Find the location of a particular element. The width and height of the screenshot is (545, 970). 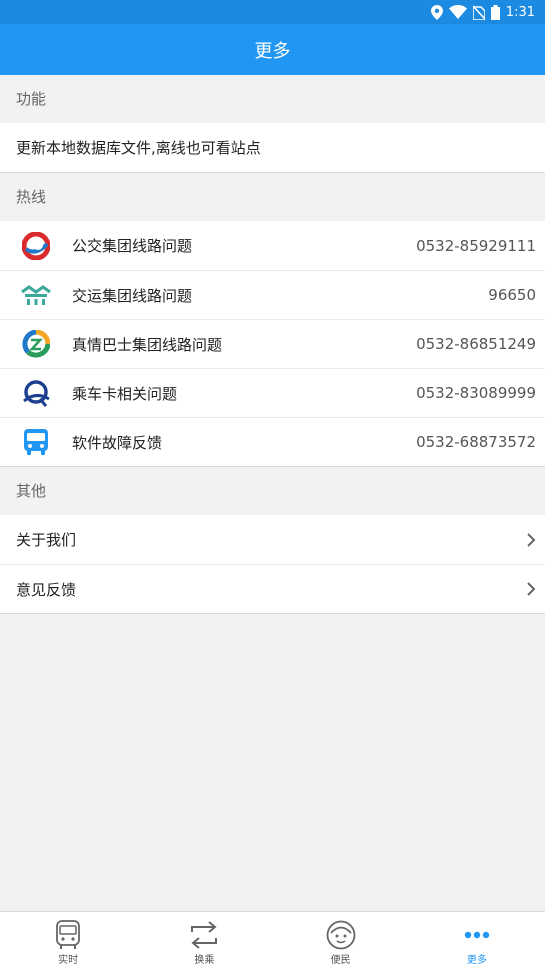

section-header-hotline: 热线 is located at coordinates (272, 197).